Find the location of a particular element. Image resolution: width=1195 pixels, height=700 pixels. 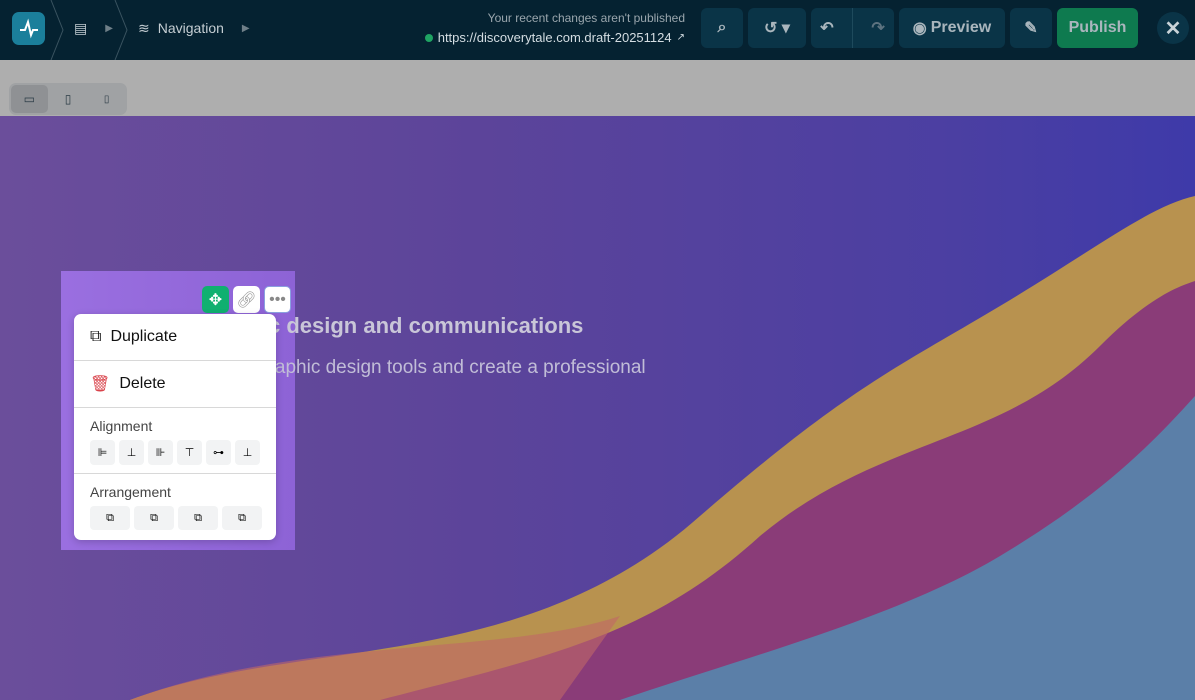

trash-icon: 🗑︎ is located at coordinates (100, 384).